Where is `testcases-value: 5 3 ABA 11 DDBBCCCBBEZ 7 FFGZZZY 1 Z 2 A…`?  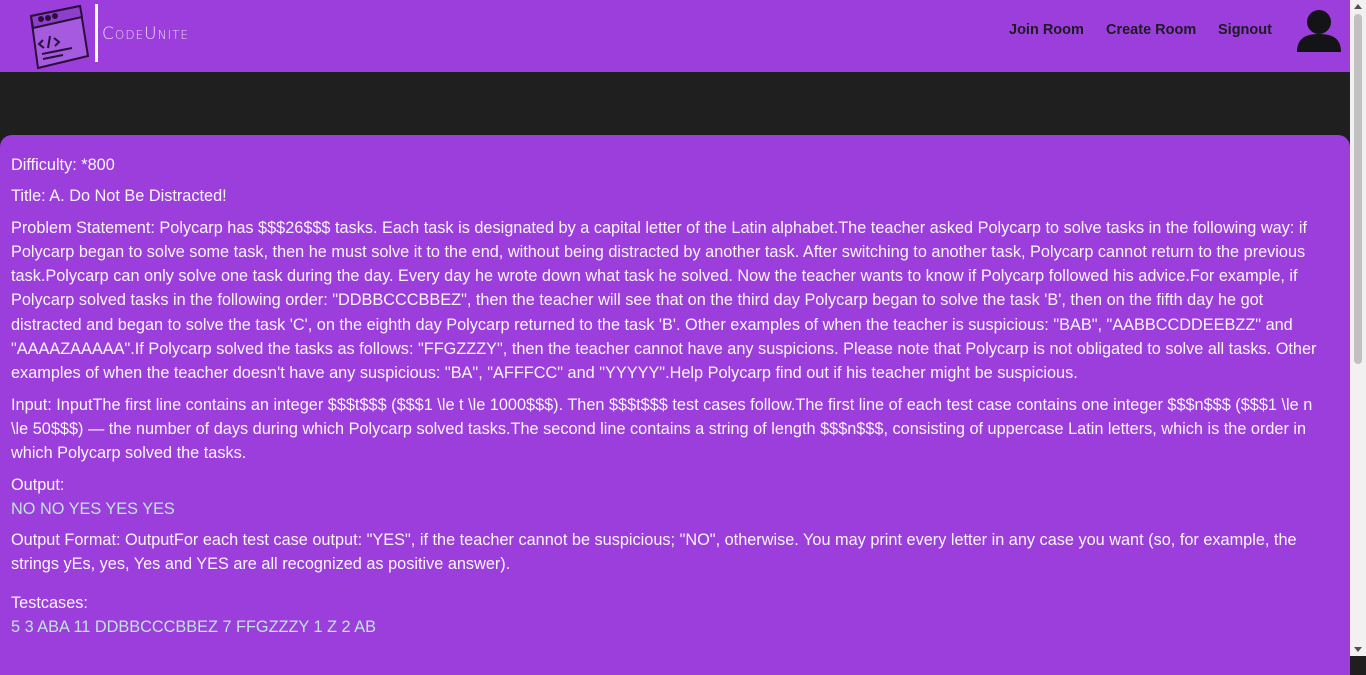 testcases-value: 5 3 ABA 11 DDBBCCCBBEZ 7 FFGZZZY 1 Z 2 A… is located at coordinates (193, 627).